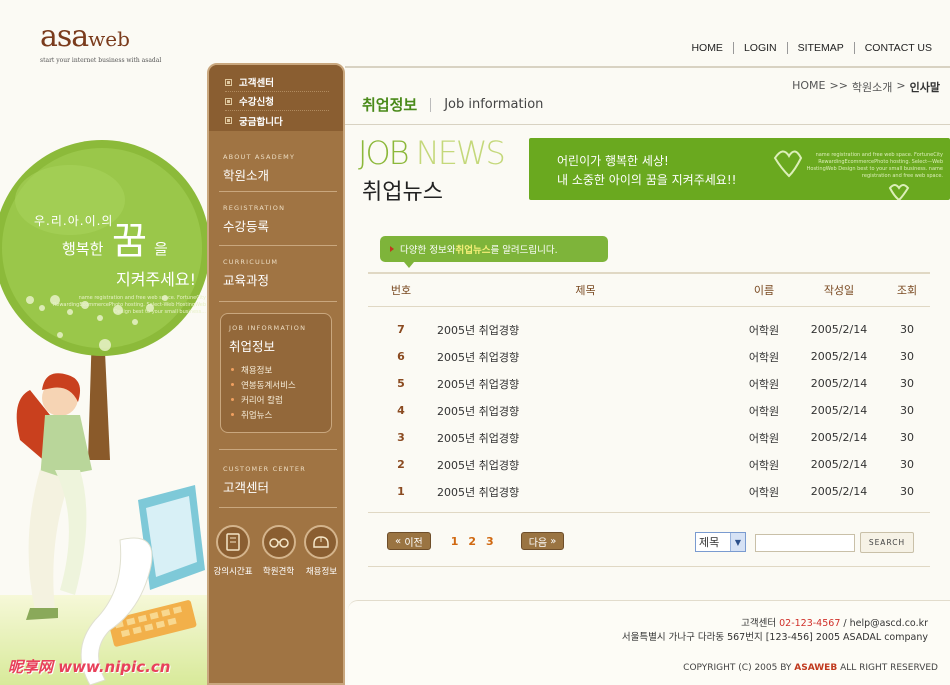 The image size is (950, 685). Describe the element at coordinates (613, 161) in the screenshot. I see `banner-line1: 어린이가 행복한 세상!` at that location.